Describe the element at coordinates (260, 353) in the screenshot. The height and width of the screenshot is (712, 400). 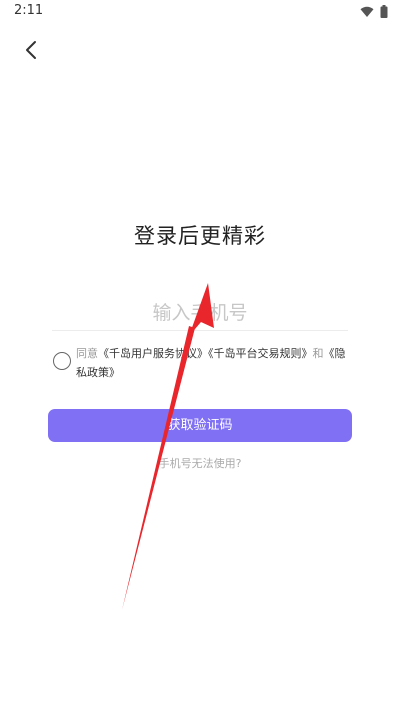
I see `trading-rules-link: 《千岛平台交易规则》` at that location.